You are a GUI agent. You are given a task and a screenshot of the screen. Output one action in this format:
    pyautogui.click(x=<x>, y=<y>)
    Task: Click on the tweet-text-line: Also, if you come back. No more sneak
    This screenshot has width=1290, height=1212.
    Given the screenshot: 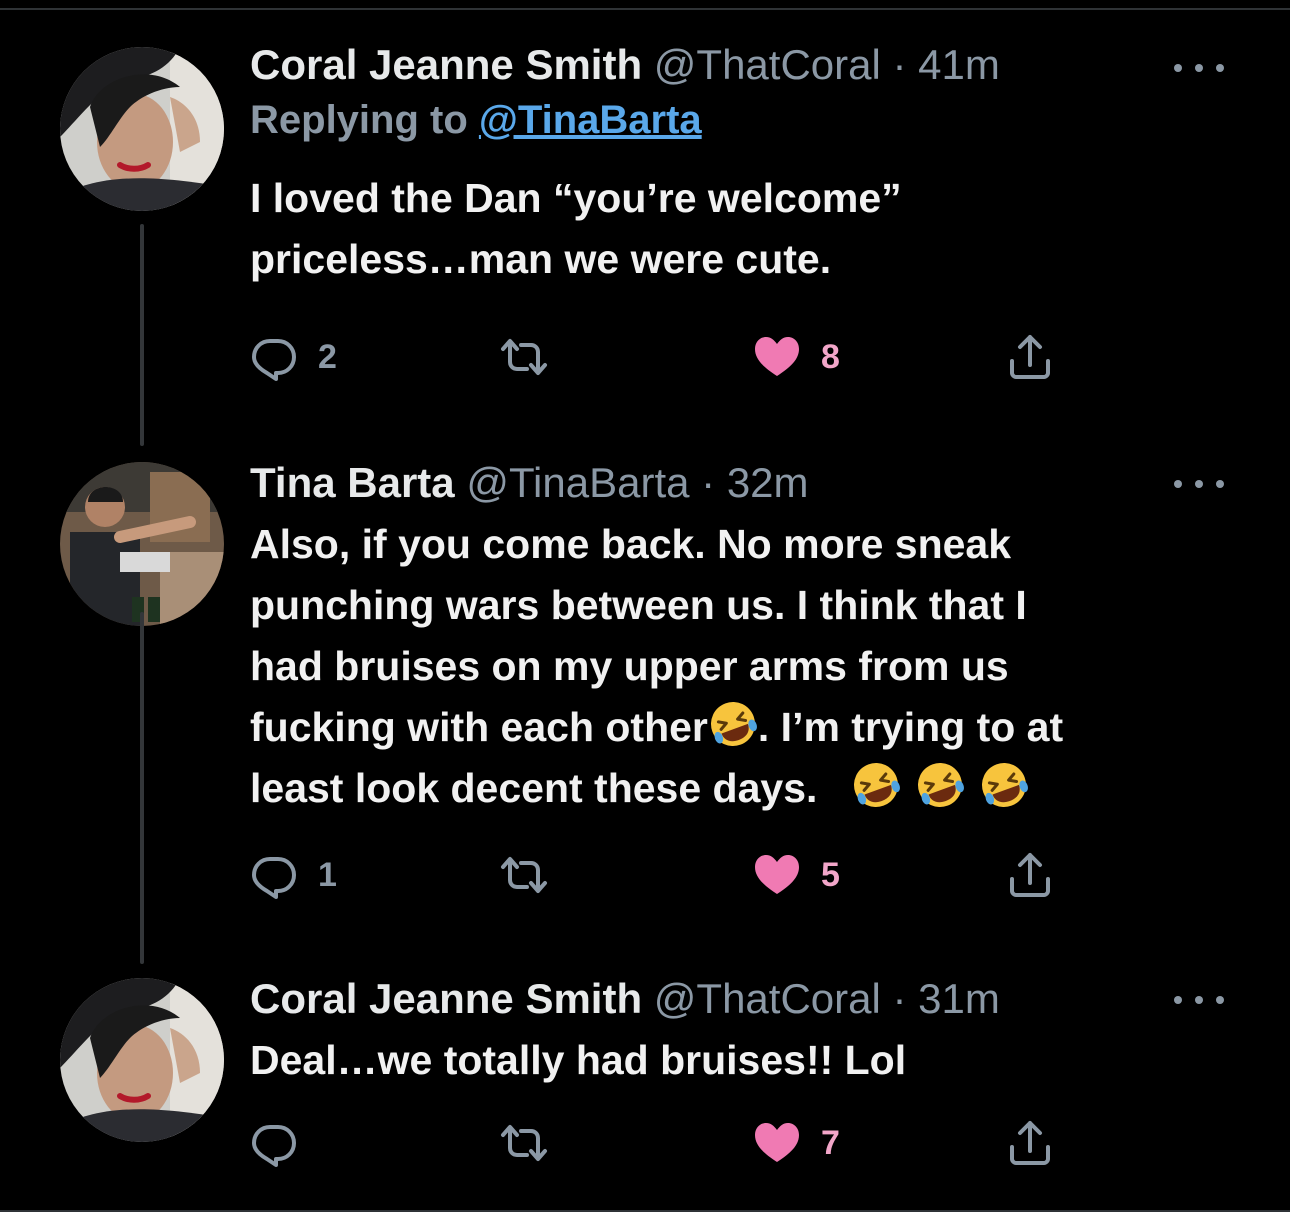 What is the action you would take?
    pyautogui.click(x=631, y=544)
    